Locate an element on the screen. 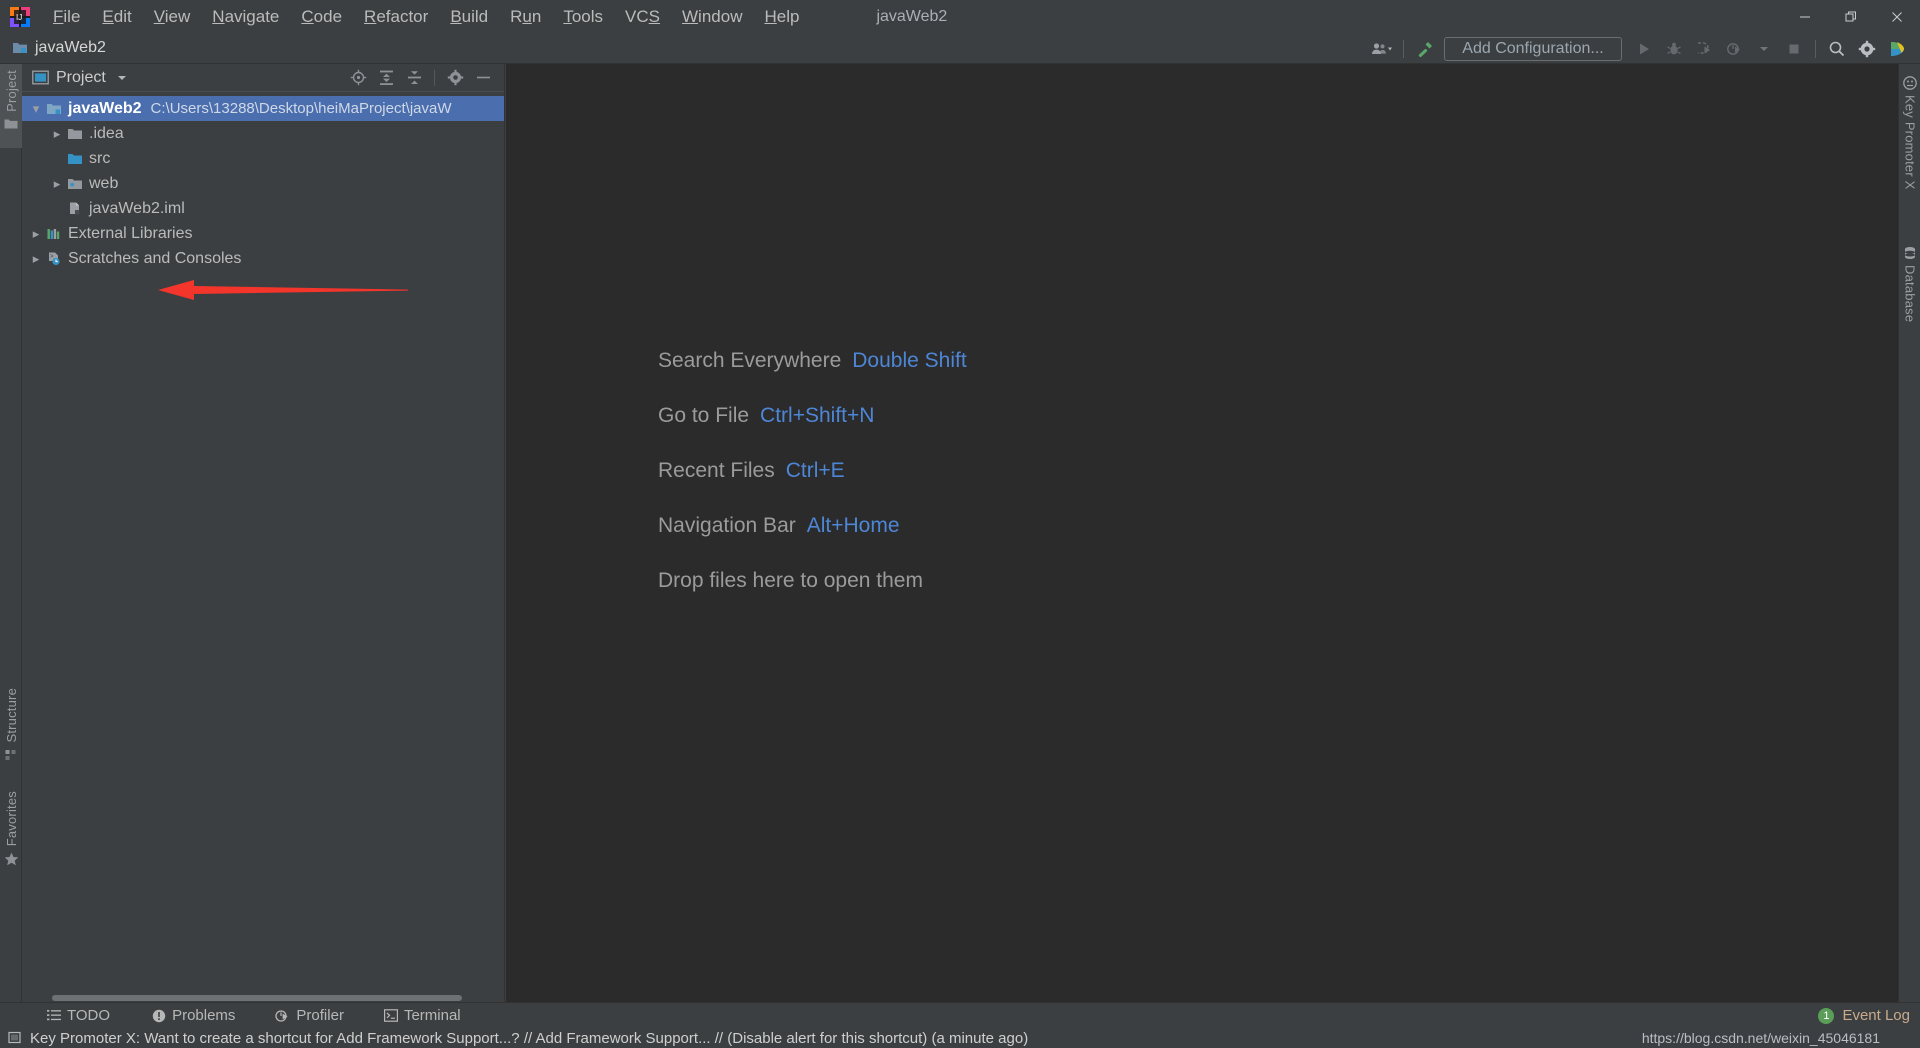 Image resolution: width=1920 pixels, height=1048 pixels. tree-label: External Libraries is located at coordinates (130, 233).